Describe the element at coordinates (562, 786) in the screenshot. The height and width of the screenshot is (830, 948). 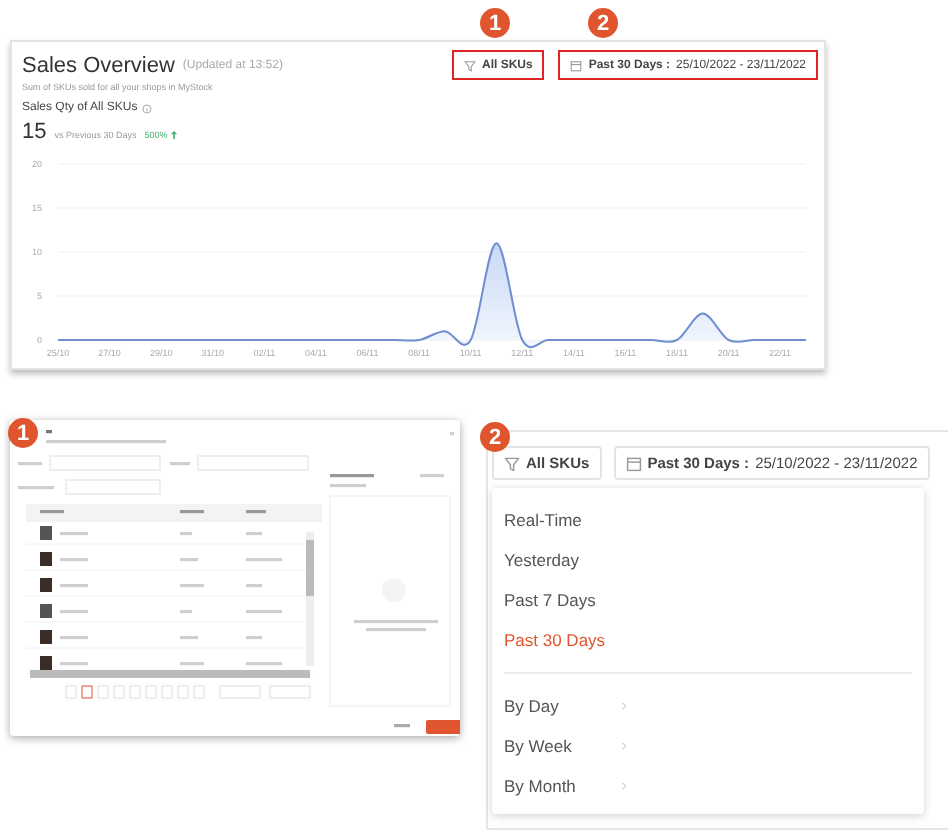
I see `menu-item: By Month` at that location.